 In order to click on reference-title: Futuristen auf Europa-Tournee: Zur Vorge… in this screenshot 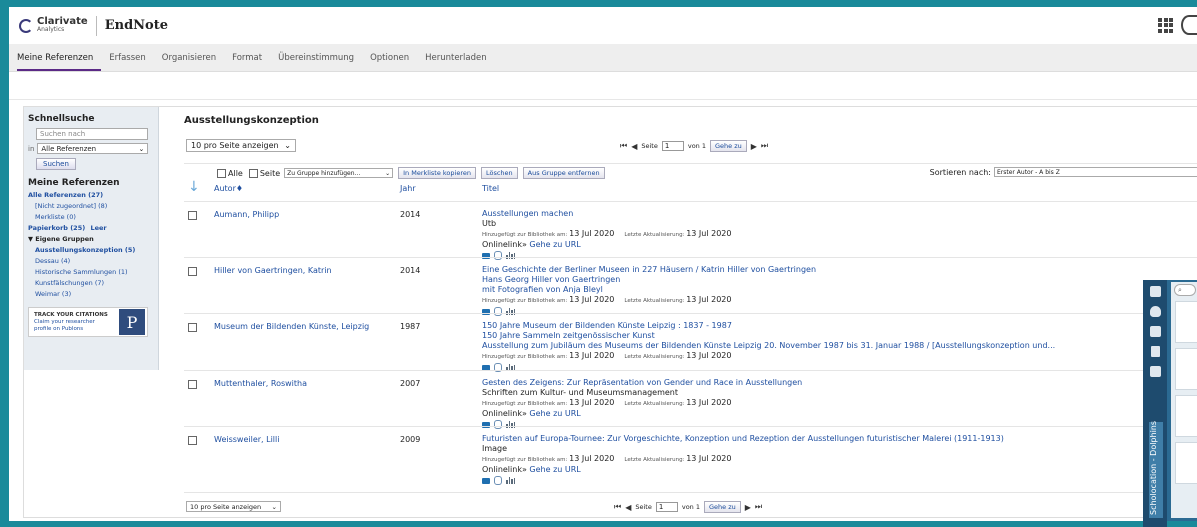, I will do `click(839, 439)`.